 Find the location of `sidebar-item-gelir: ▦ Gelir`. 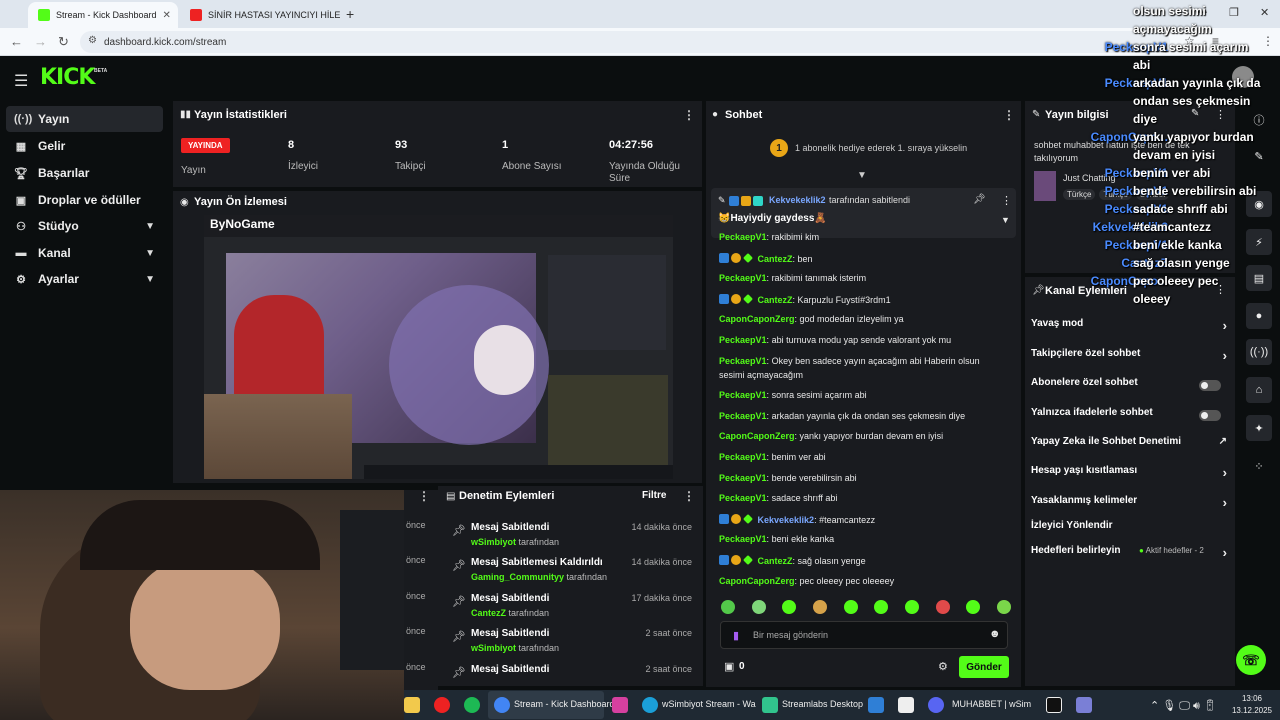

sidebar-item-gelir: ▦ Gelir is located at coordinates (84, 146).